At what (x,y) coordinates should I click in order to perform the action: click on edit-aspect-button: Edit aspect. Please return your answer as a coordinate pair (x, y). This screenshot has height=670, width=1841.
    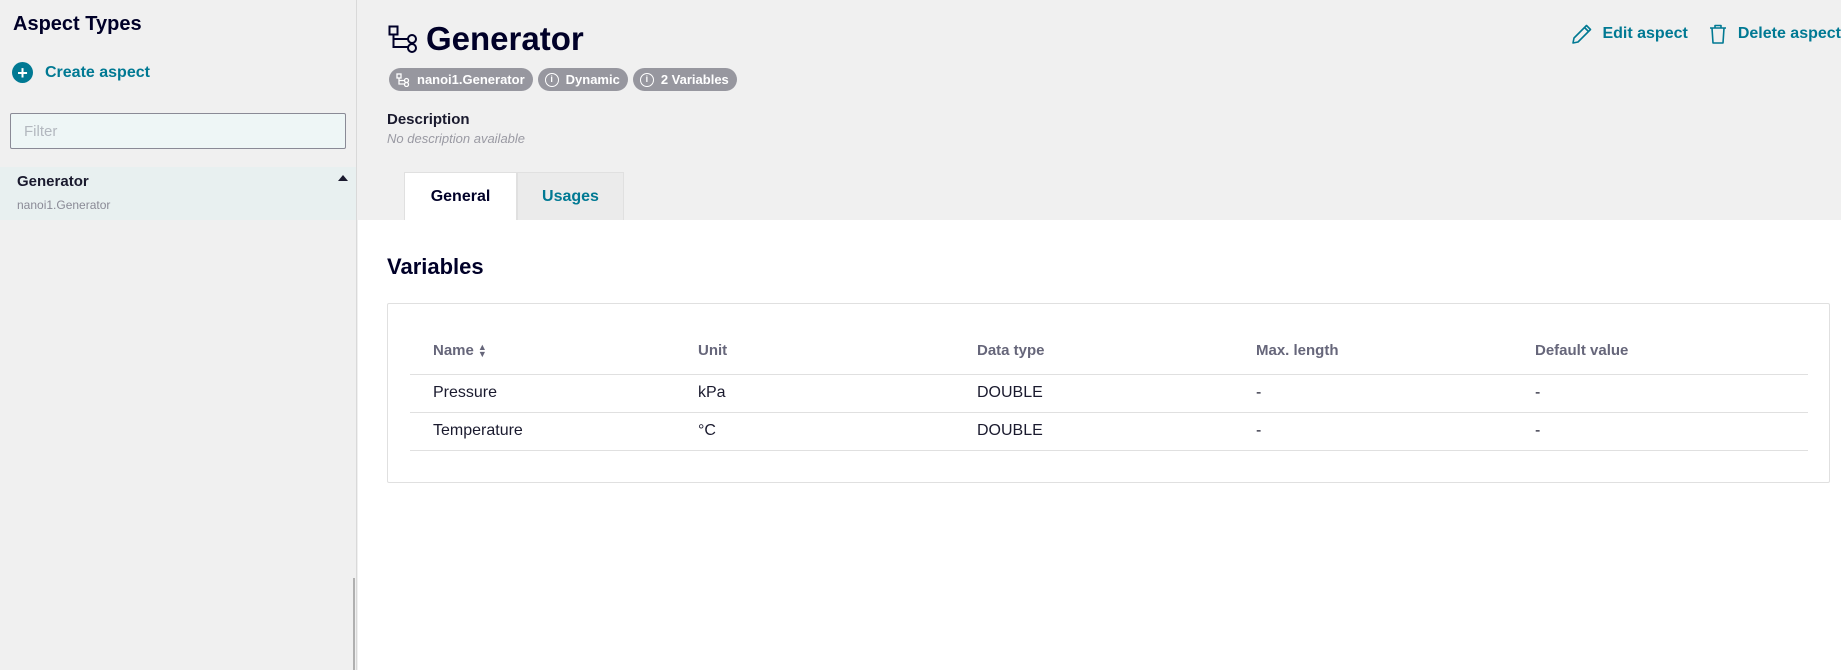
    Looking at the image, I should click on (1629, 34).